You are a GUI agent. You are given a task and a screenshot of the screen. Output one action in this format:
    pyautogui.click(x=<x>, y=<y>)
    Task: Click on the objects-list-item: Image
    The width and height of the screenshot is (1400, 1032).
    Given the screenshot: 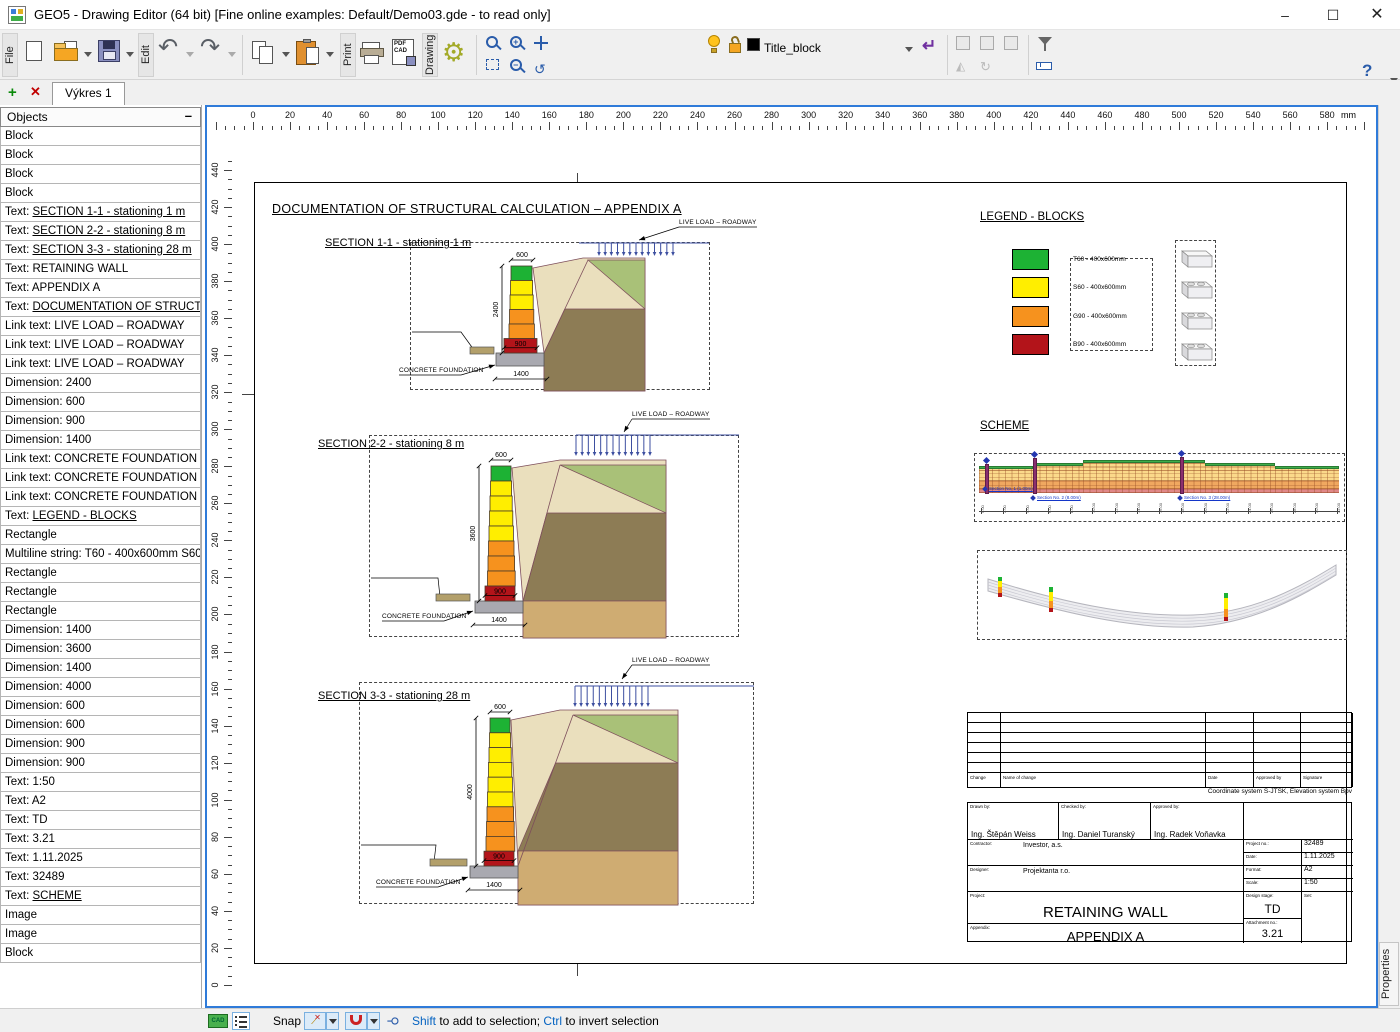 What is the action you would take?
    pyautogui.click(x=100, y=934)
    